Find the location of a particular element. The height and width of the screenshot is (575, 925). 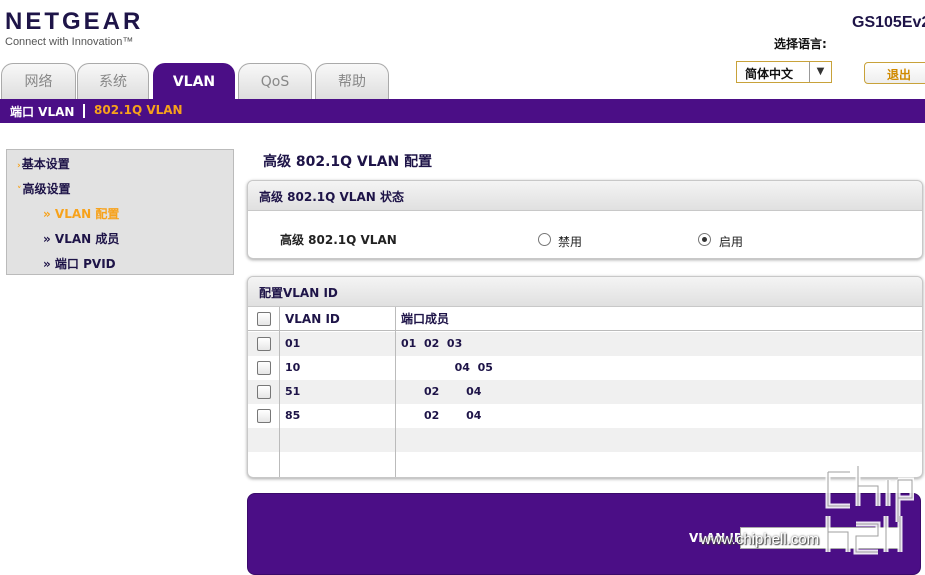

language-select: 简体中文 ▼ is located at coordinates (784, 72).